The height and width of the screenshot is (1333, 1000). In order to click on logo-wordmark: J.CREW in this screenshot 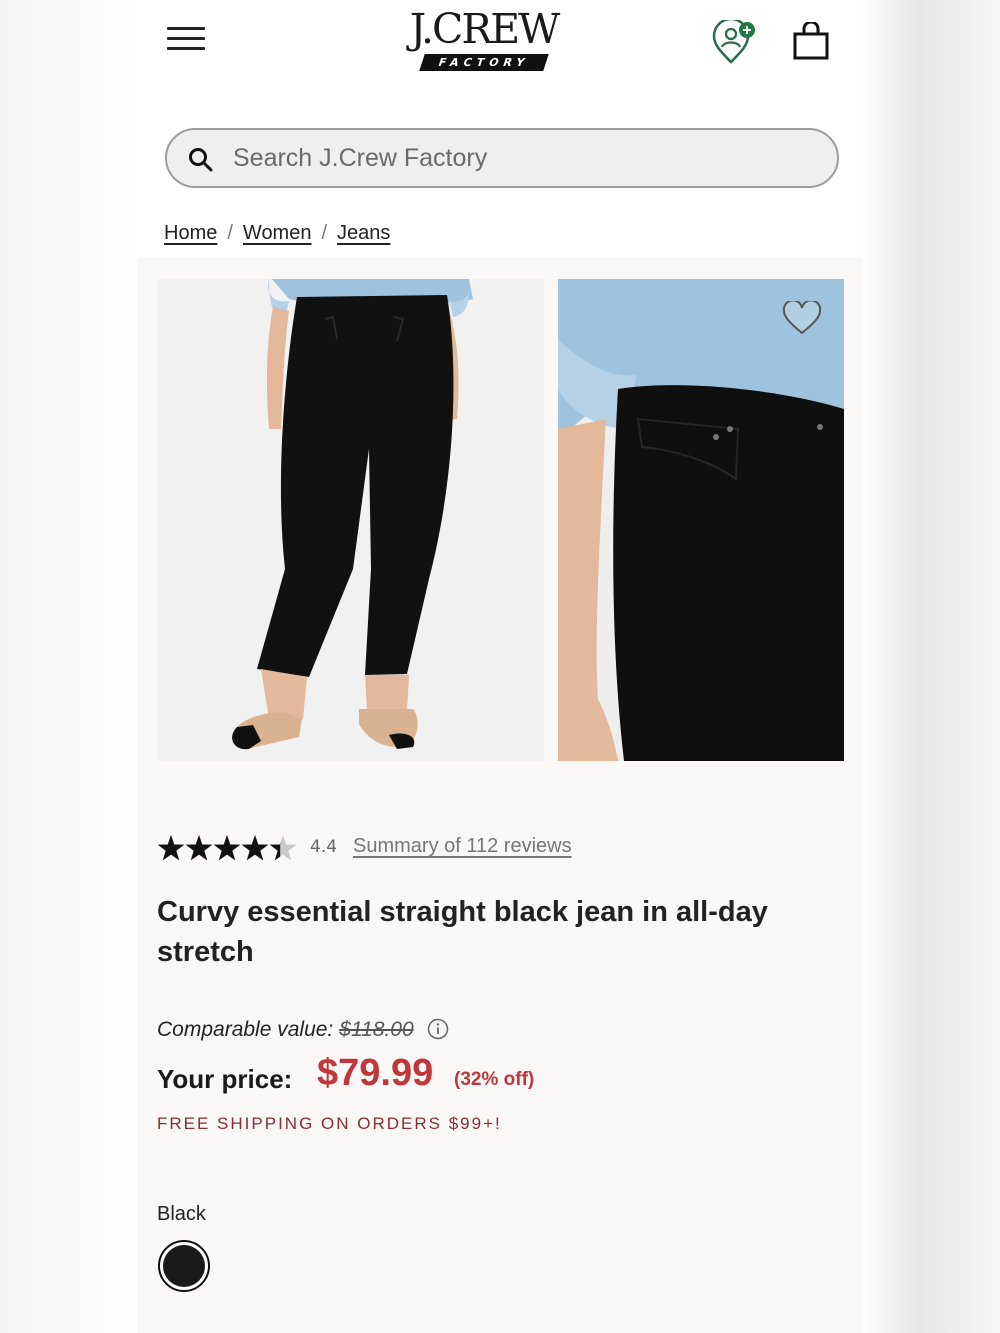, I will do `click(485, 29)`.